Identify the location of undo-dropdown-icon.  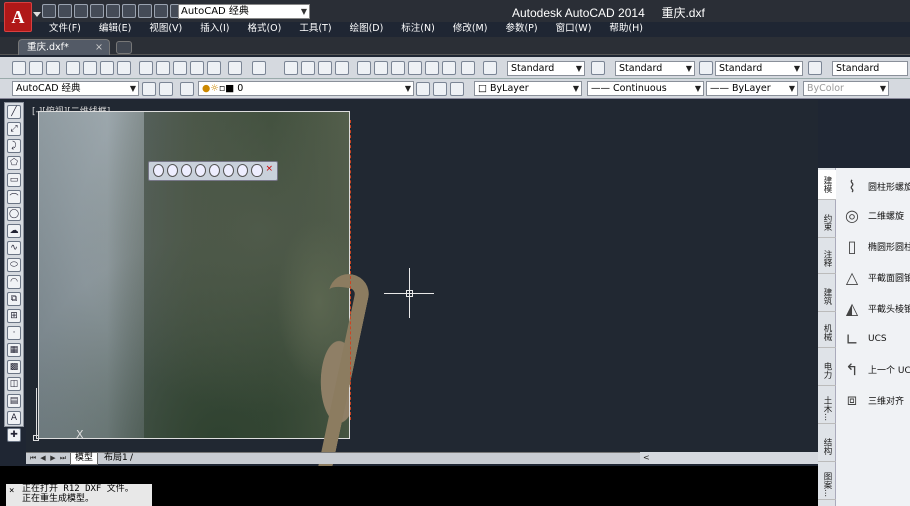
(145, 11).